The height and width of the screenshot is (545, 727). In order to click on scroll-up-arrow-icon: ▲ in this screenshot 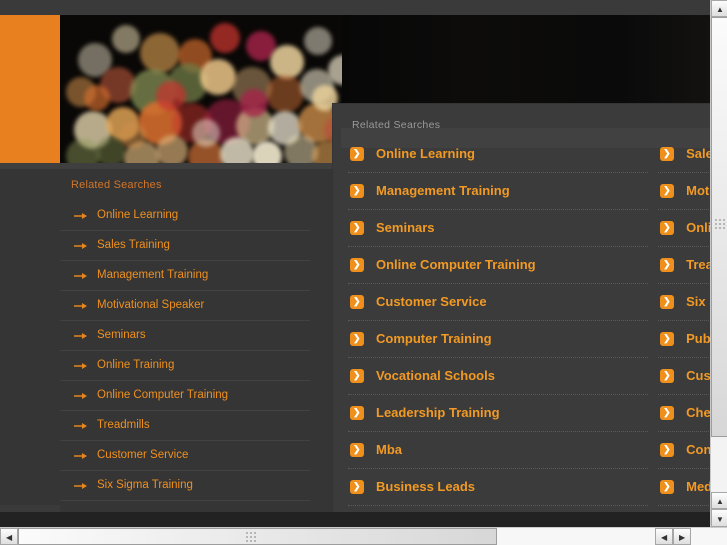, I will do `click(720, 9)`.